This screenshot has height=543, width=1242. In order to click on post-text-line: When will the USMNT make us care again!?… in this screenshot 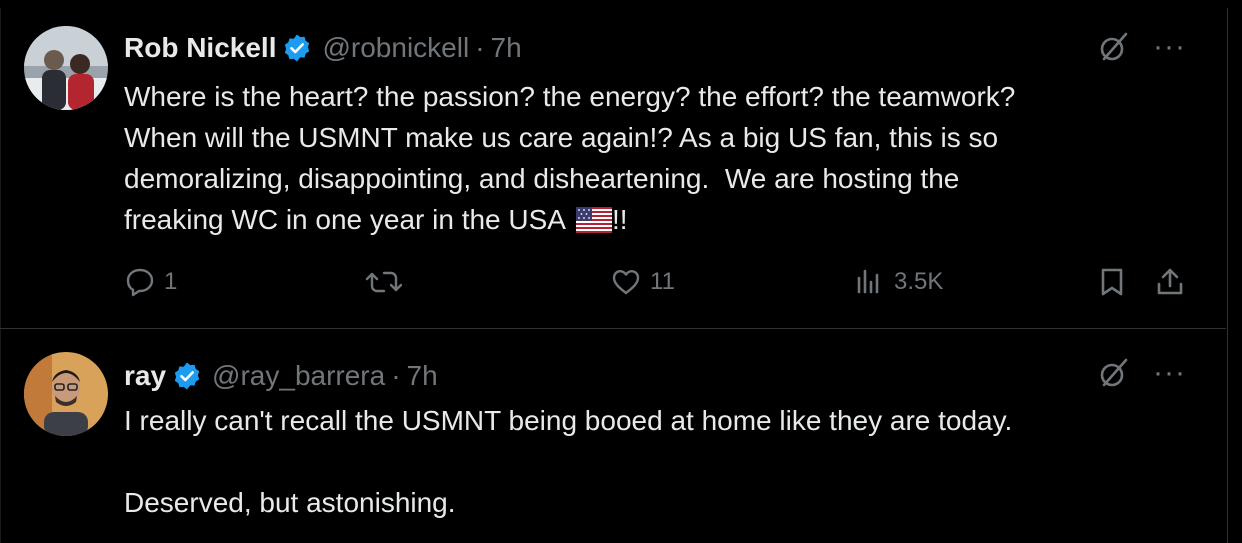, I will do `click(561, 137)`.